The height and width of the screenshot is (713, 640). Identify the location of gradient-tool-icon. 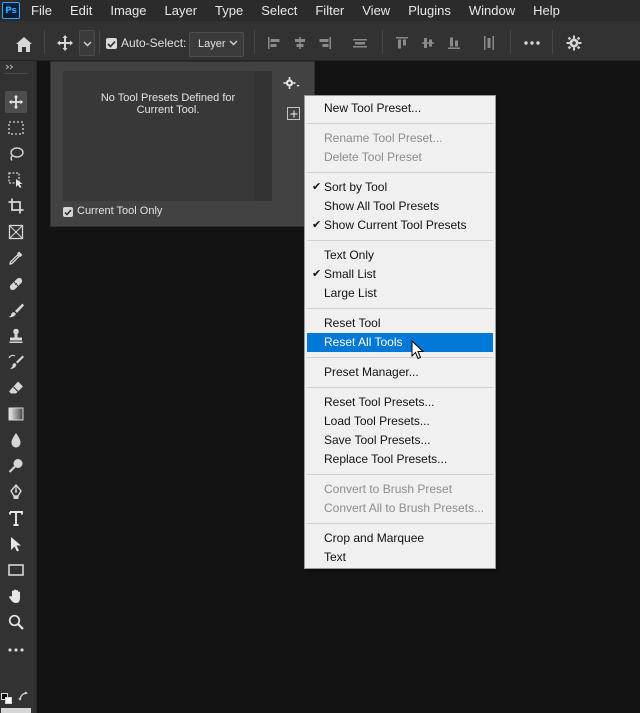
(16, 414).